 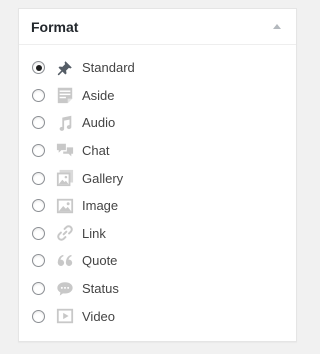 I want to click on gallery-icon, so click(x=65, y=178).